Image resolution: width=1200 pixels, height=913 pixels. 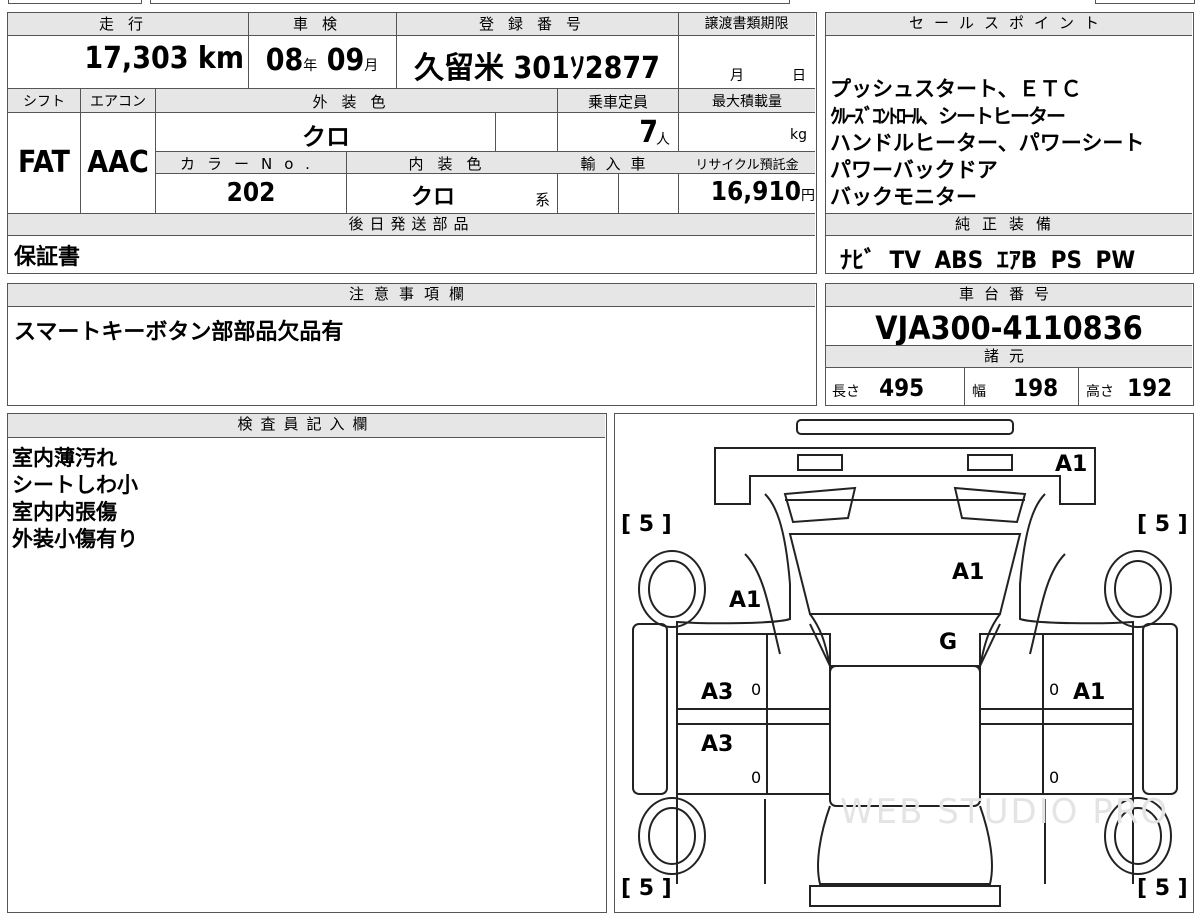 What do you see at coordinates (646, 888) in the screenshot?
I see `tire-rear-left: [ 5 ]` at bounding box center [646, 888].